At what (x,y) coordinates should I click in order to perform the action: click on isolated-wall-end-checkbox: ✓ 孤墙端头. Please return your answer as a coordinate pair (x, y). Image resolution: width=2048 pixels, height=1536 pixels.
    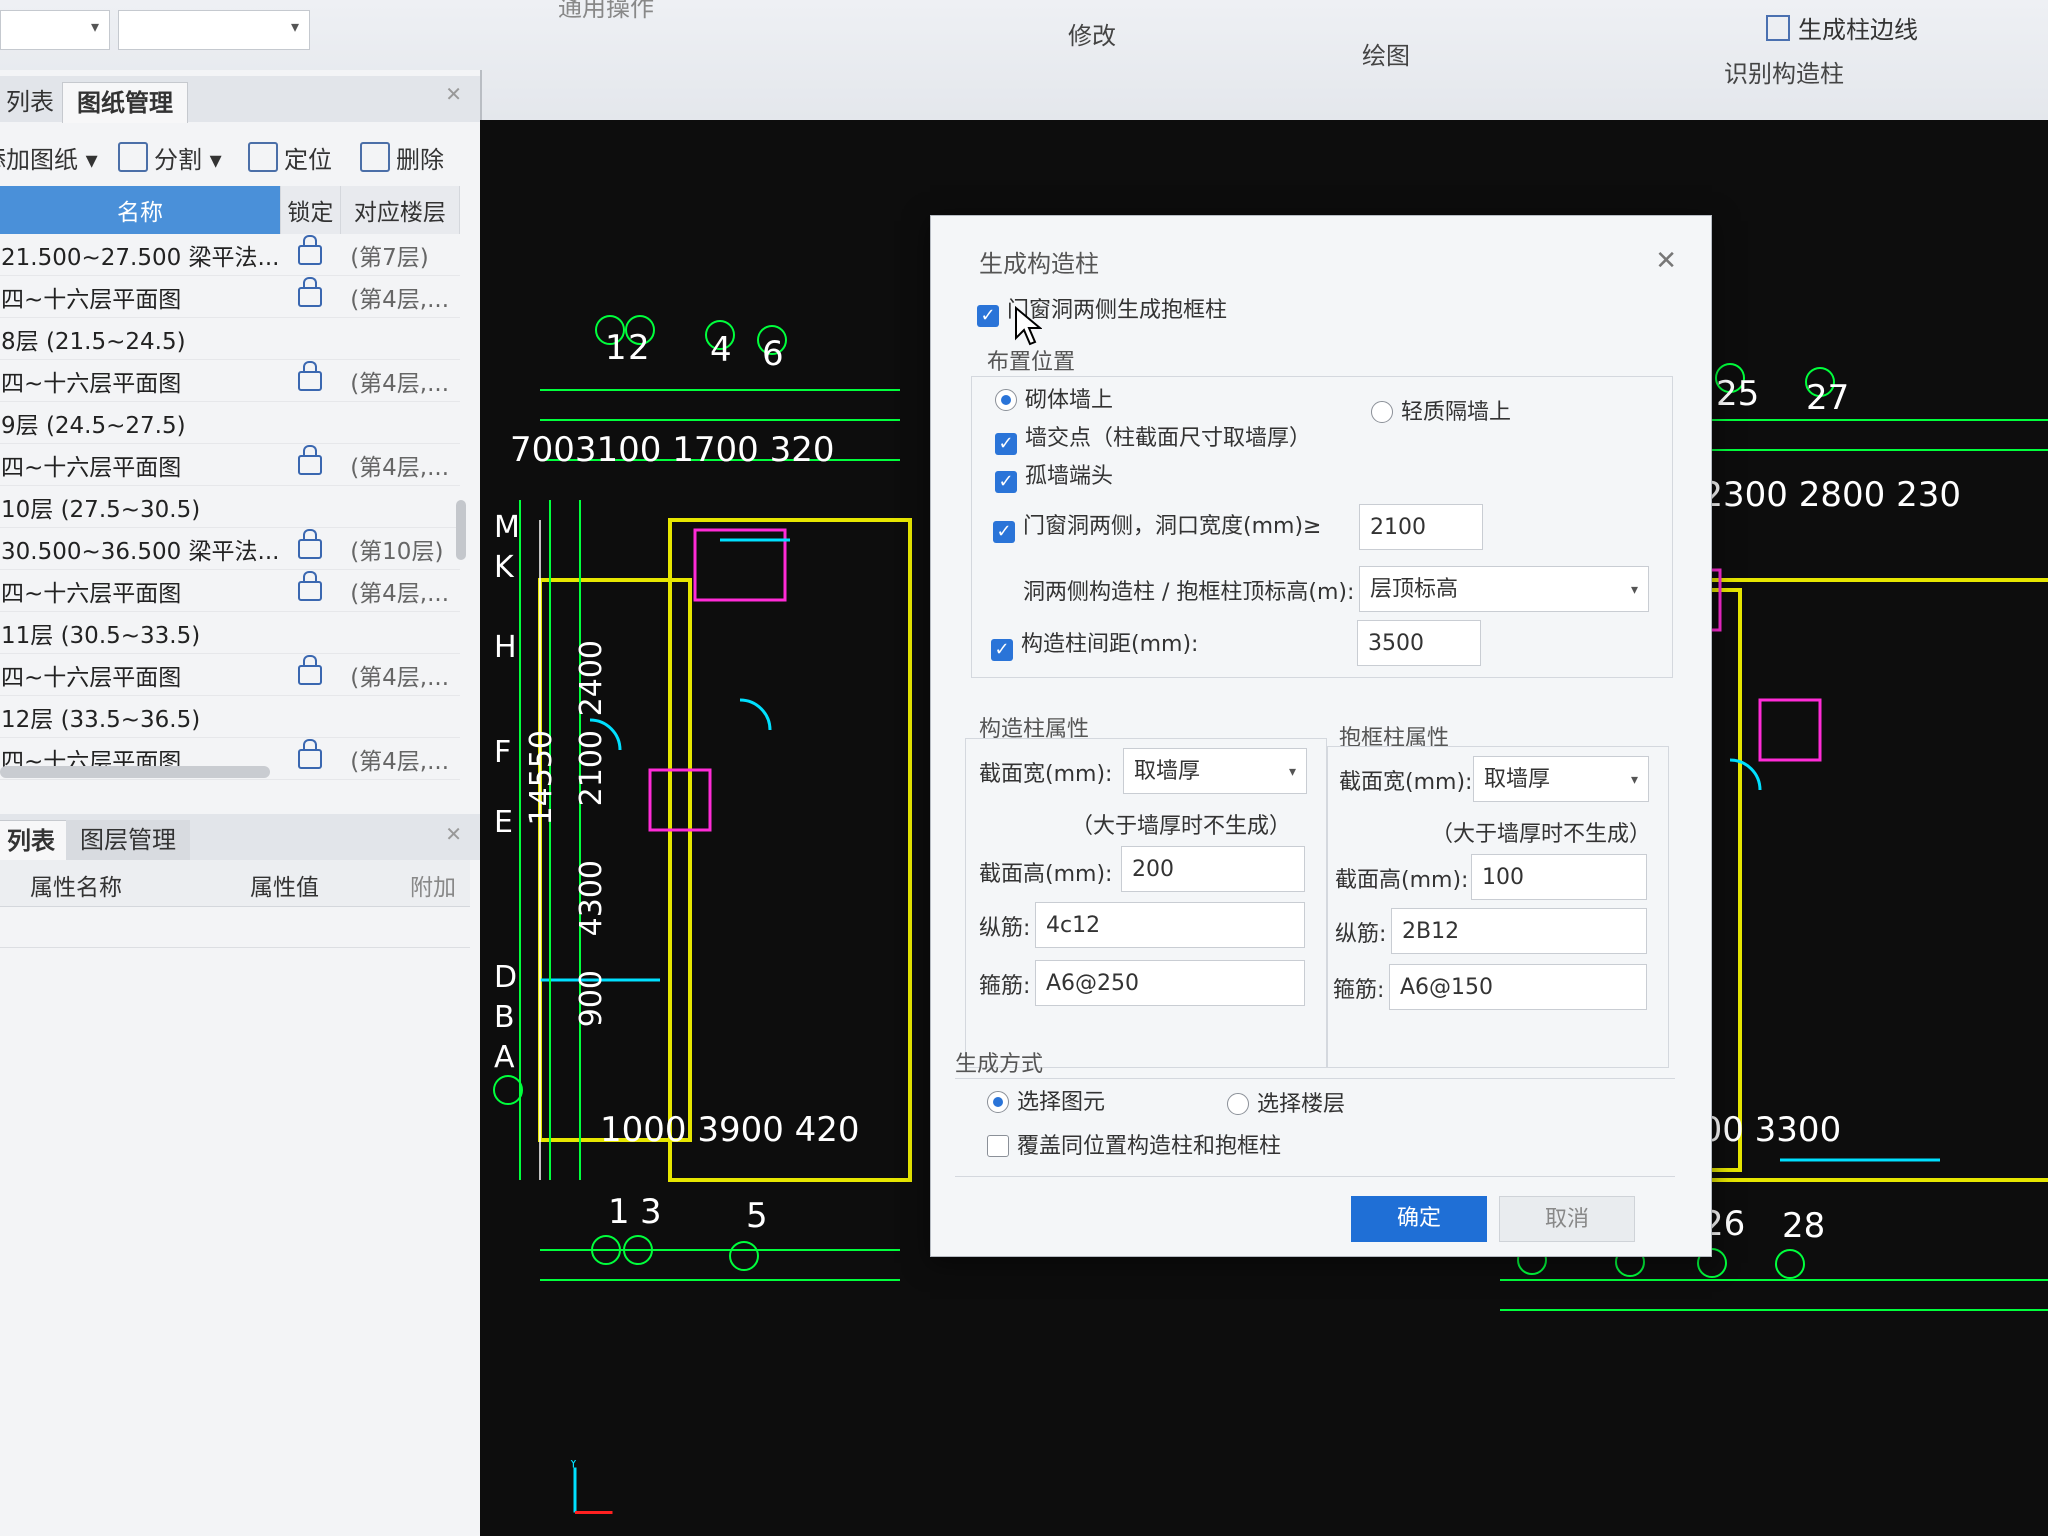
    Looking at the image, I should click on (1054, 475).